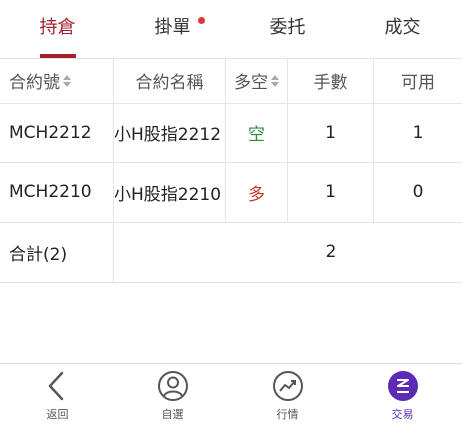 This screenshot has width=462, height=434. Describe the element at coordinates (403, 386) in the screenshot. I see `trade-logo-icon` at that location.